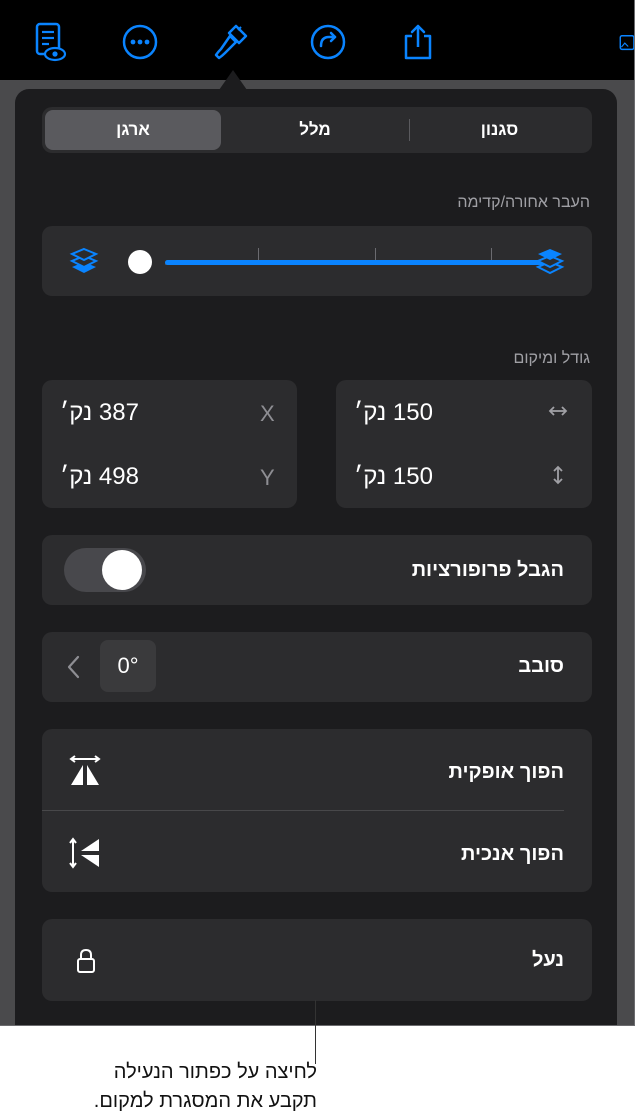 Image resolution: width=635 pixels, height=1119 pixels. Describe the element at coordinates (393, 477) in the screenshot. I see `height-value: 150 נק׳` at that location.